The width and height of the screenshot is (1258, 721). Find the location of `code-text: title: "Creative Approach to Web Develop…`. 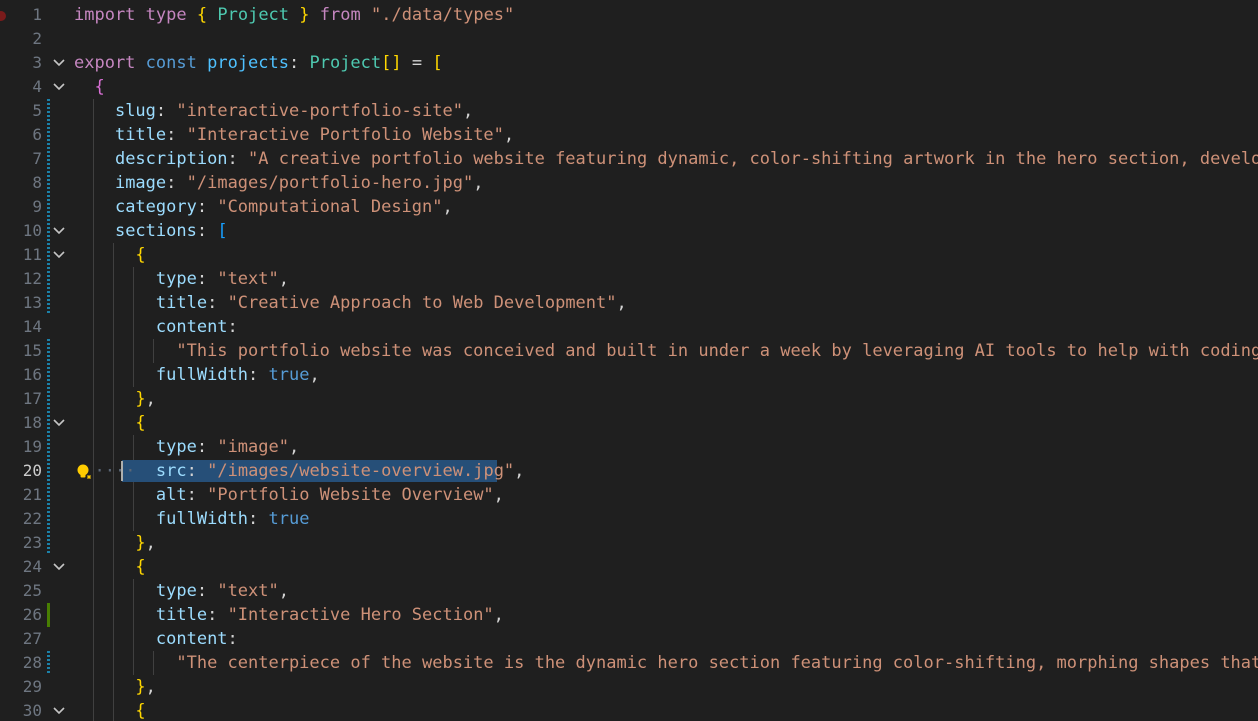

code-text: title: "Creative Approach to Web Develop… is located at coordinates (350, 303).